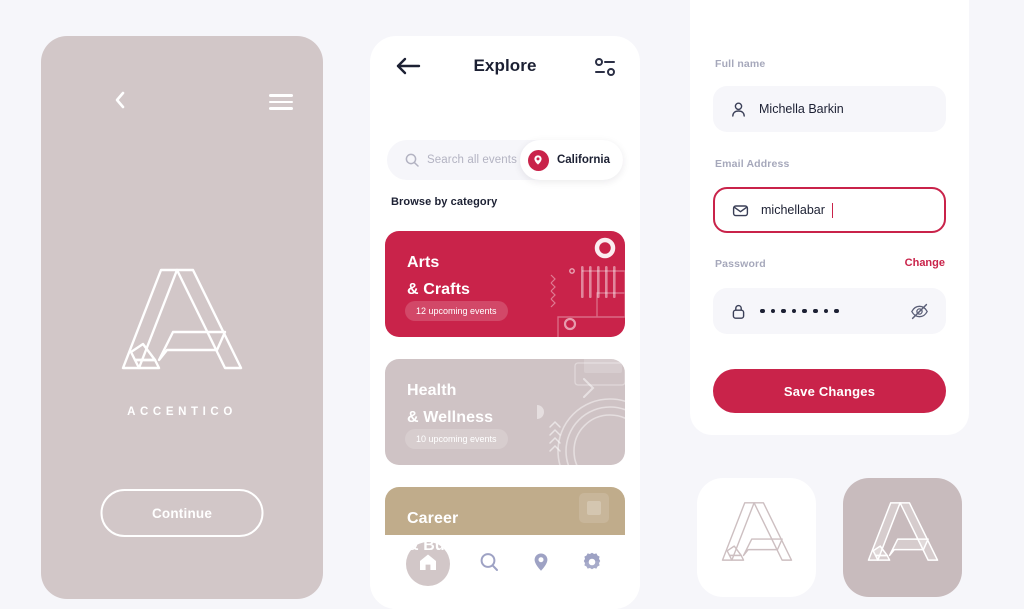  I want to click on category-title-line2: & Wellness, so click(450, 417).